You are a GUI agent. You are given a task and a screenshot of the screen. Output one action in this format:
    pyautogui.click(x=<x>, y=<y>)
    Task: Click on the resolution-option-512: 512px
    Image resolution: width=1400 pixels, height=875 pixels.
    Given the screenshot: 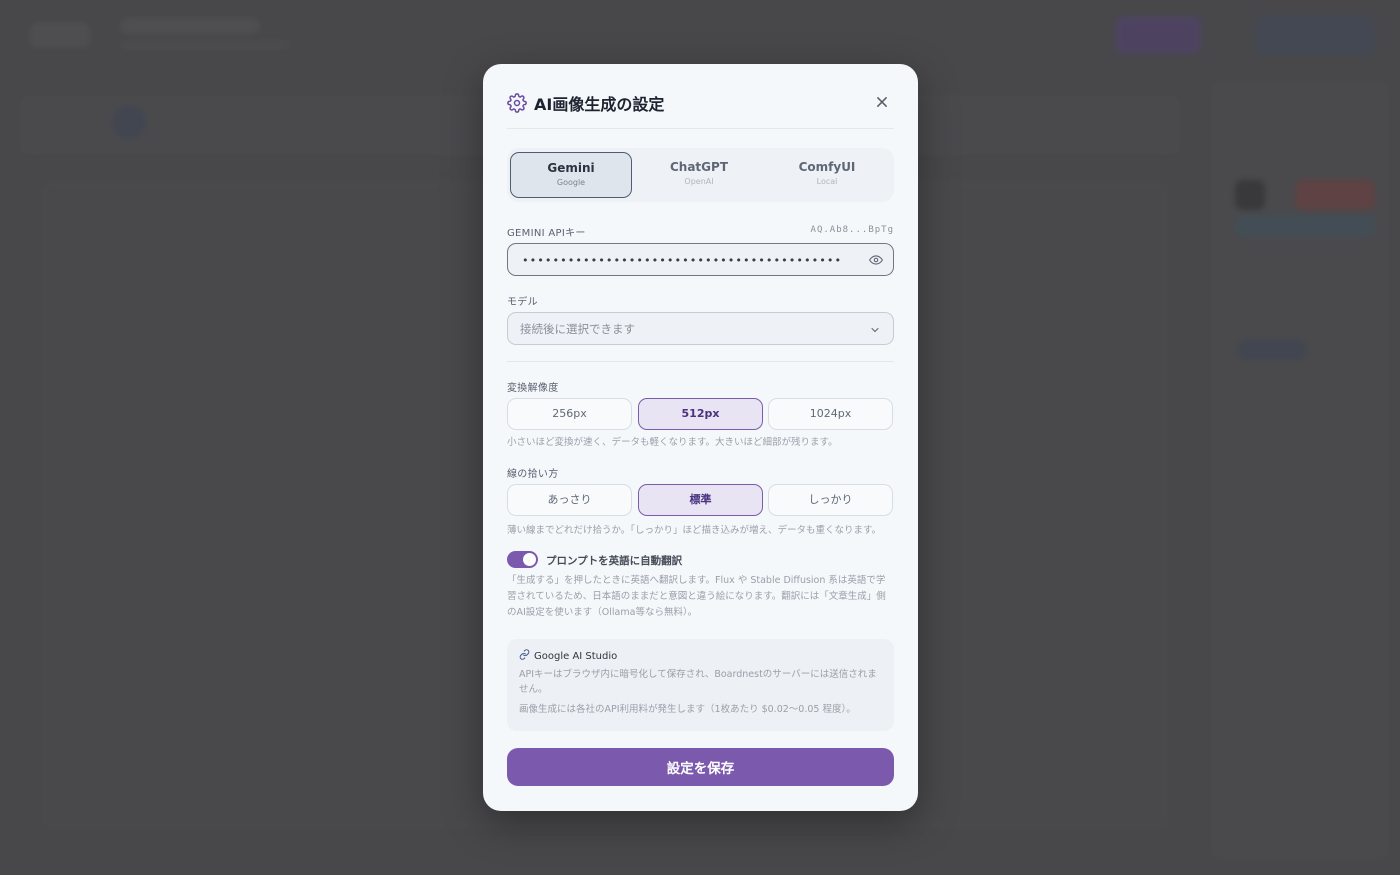 What is the action you would take?
    pyautogui.click(x=700, y=414)
    